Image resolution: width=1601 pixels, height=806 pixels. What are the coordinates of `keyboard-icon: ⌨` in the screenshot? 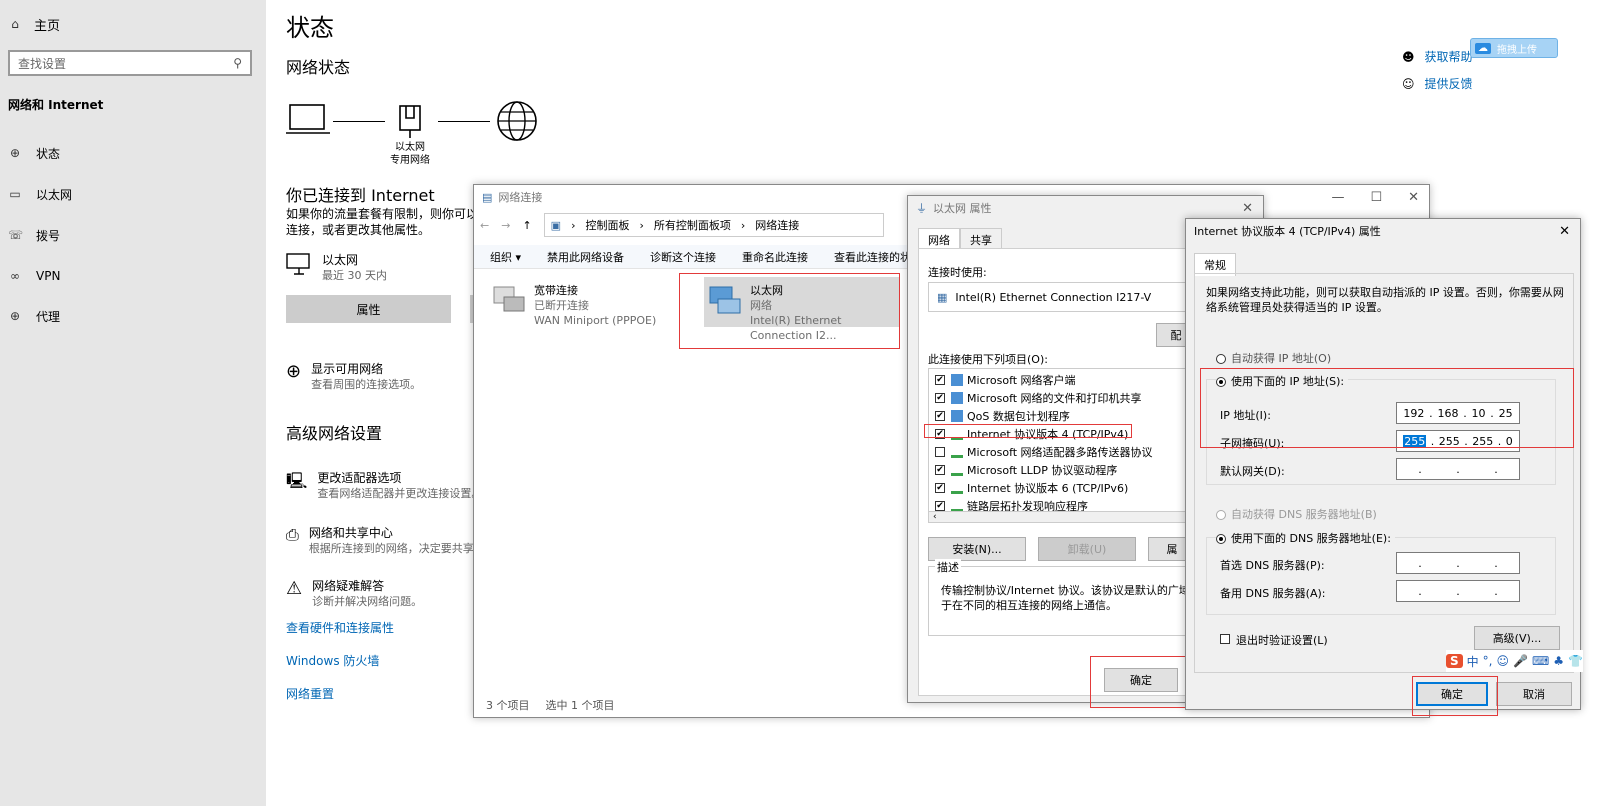 It's located at (1540, 661).